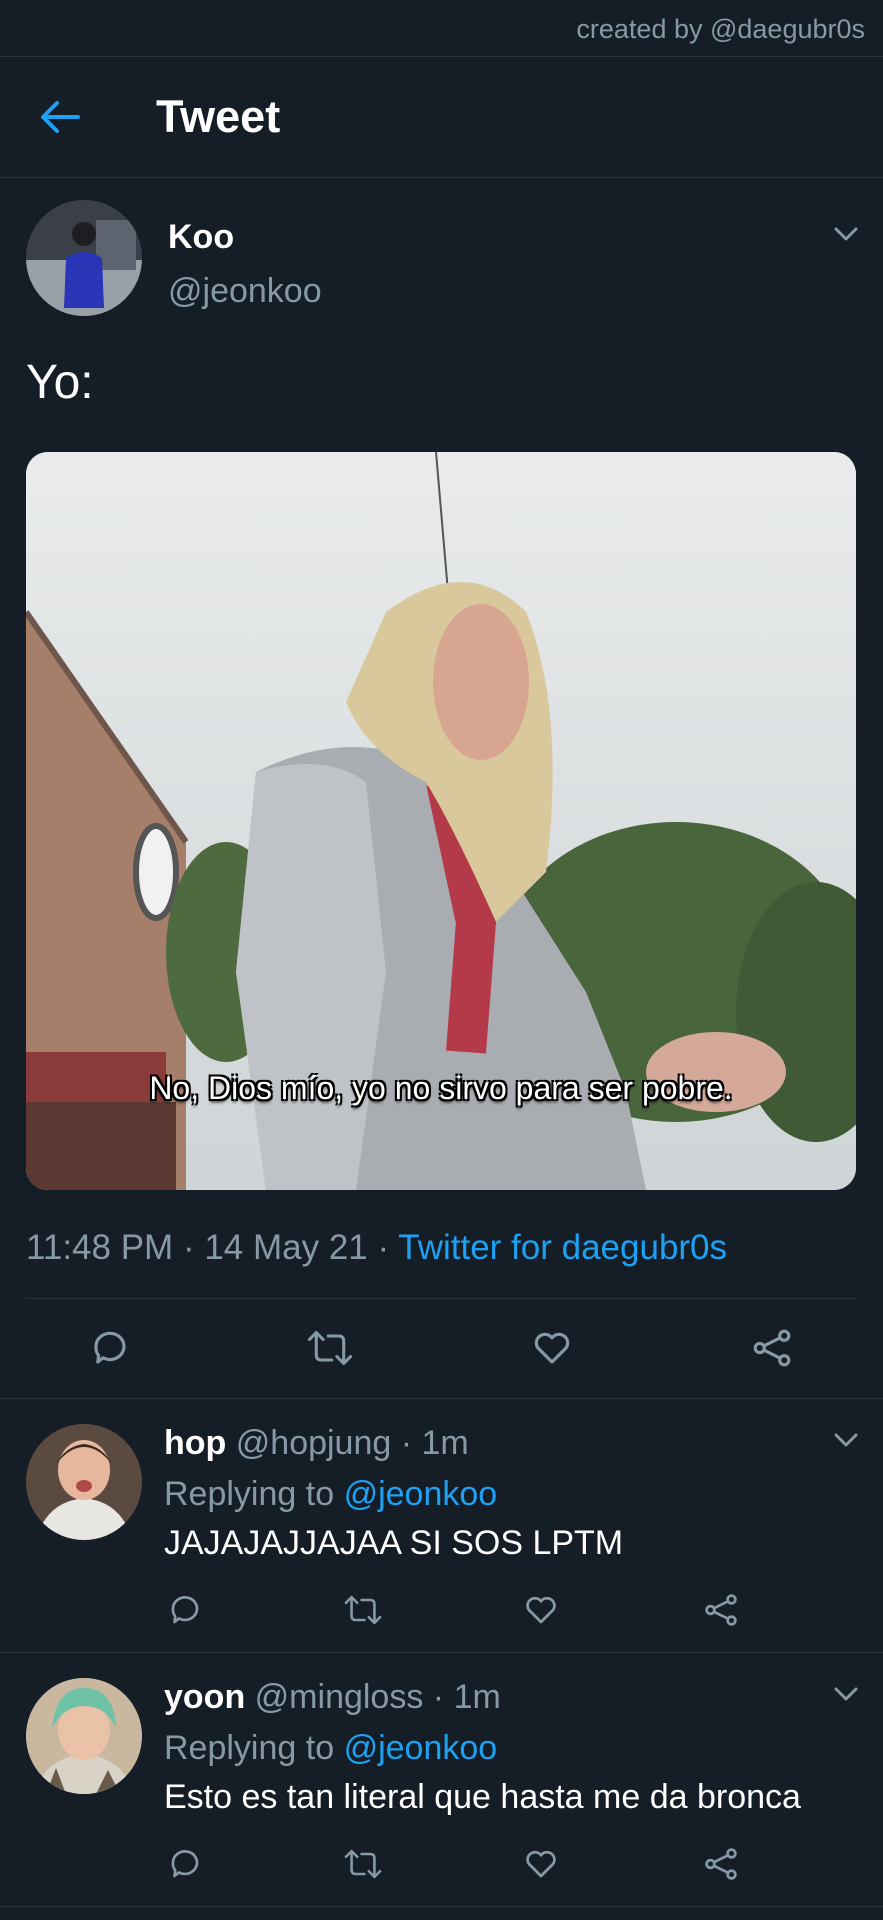 Image resolution: width=883 pixels, height=1920 pixels. What do you see at coordinates (245, 291) in the screenshot?
I see `author-handle: @jeonkoo` at bounding box center [245, 291].